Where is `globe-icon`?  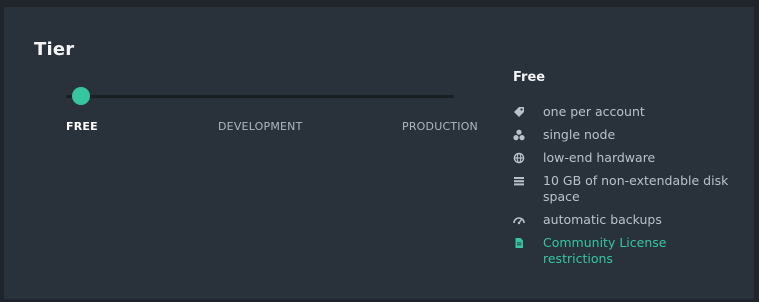
globe-icon is located at coordinates (519, 158).